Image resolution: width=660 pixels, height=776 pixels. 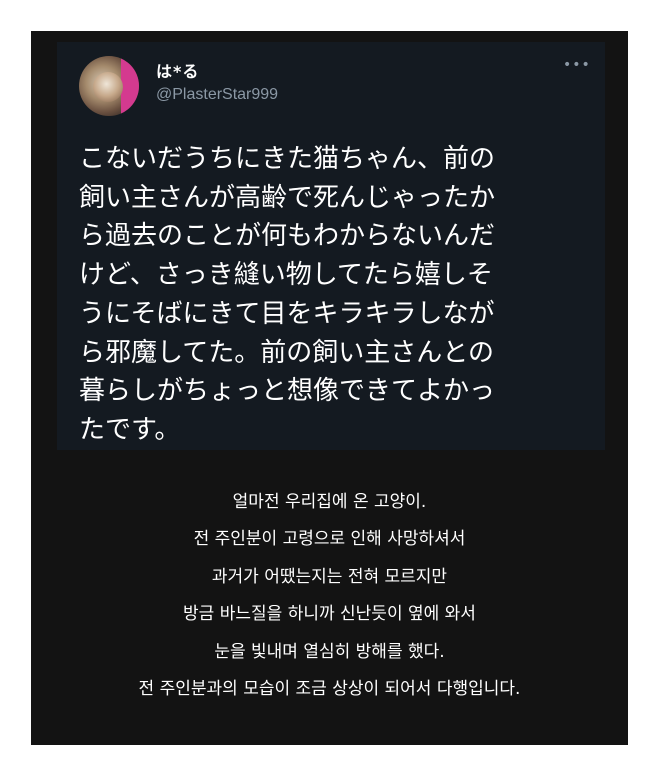 I want to click on more-horizontal-icon: •••, so click(x=576, y=65).